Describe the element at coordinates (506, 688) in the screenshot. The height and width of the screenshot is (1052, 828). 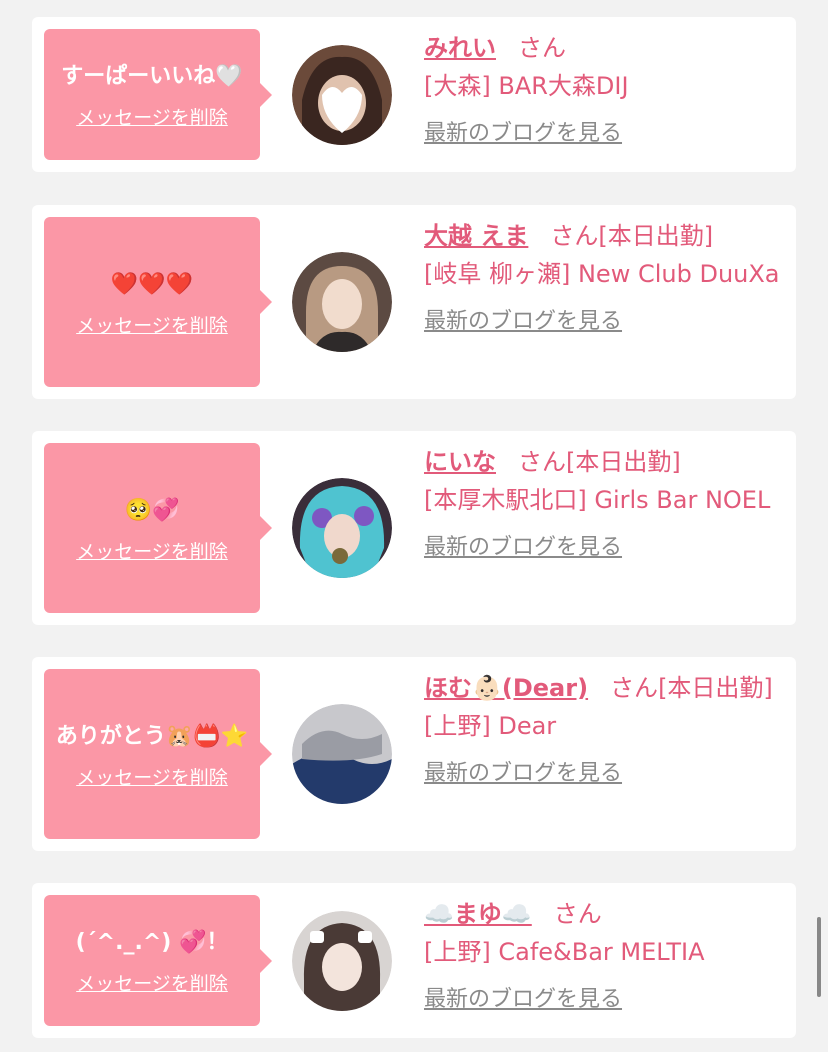
I see `profile-name-link: ほむ👶🏻(Dear)` at that location.